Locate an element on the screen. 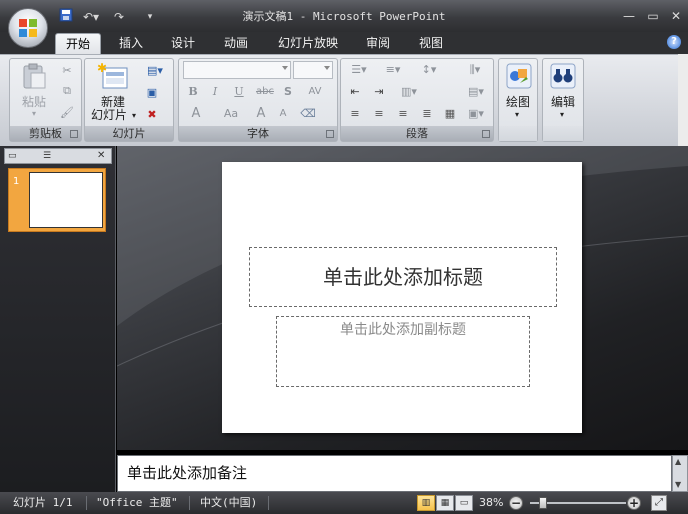  scroll-down-icon: ▼ is located at coordinates (678, 484).